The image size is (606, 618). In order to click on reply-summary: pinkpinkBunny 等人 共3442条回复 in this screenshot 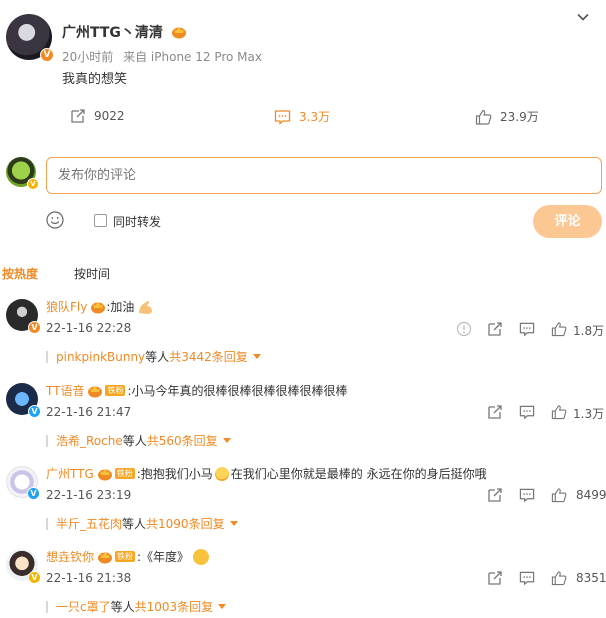, I will do `click(153, 356)`.